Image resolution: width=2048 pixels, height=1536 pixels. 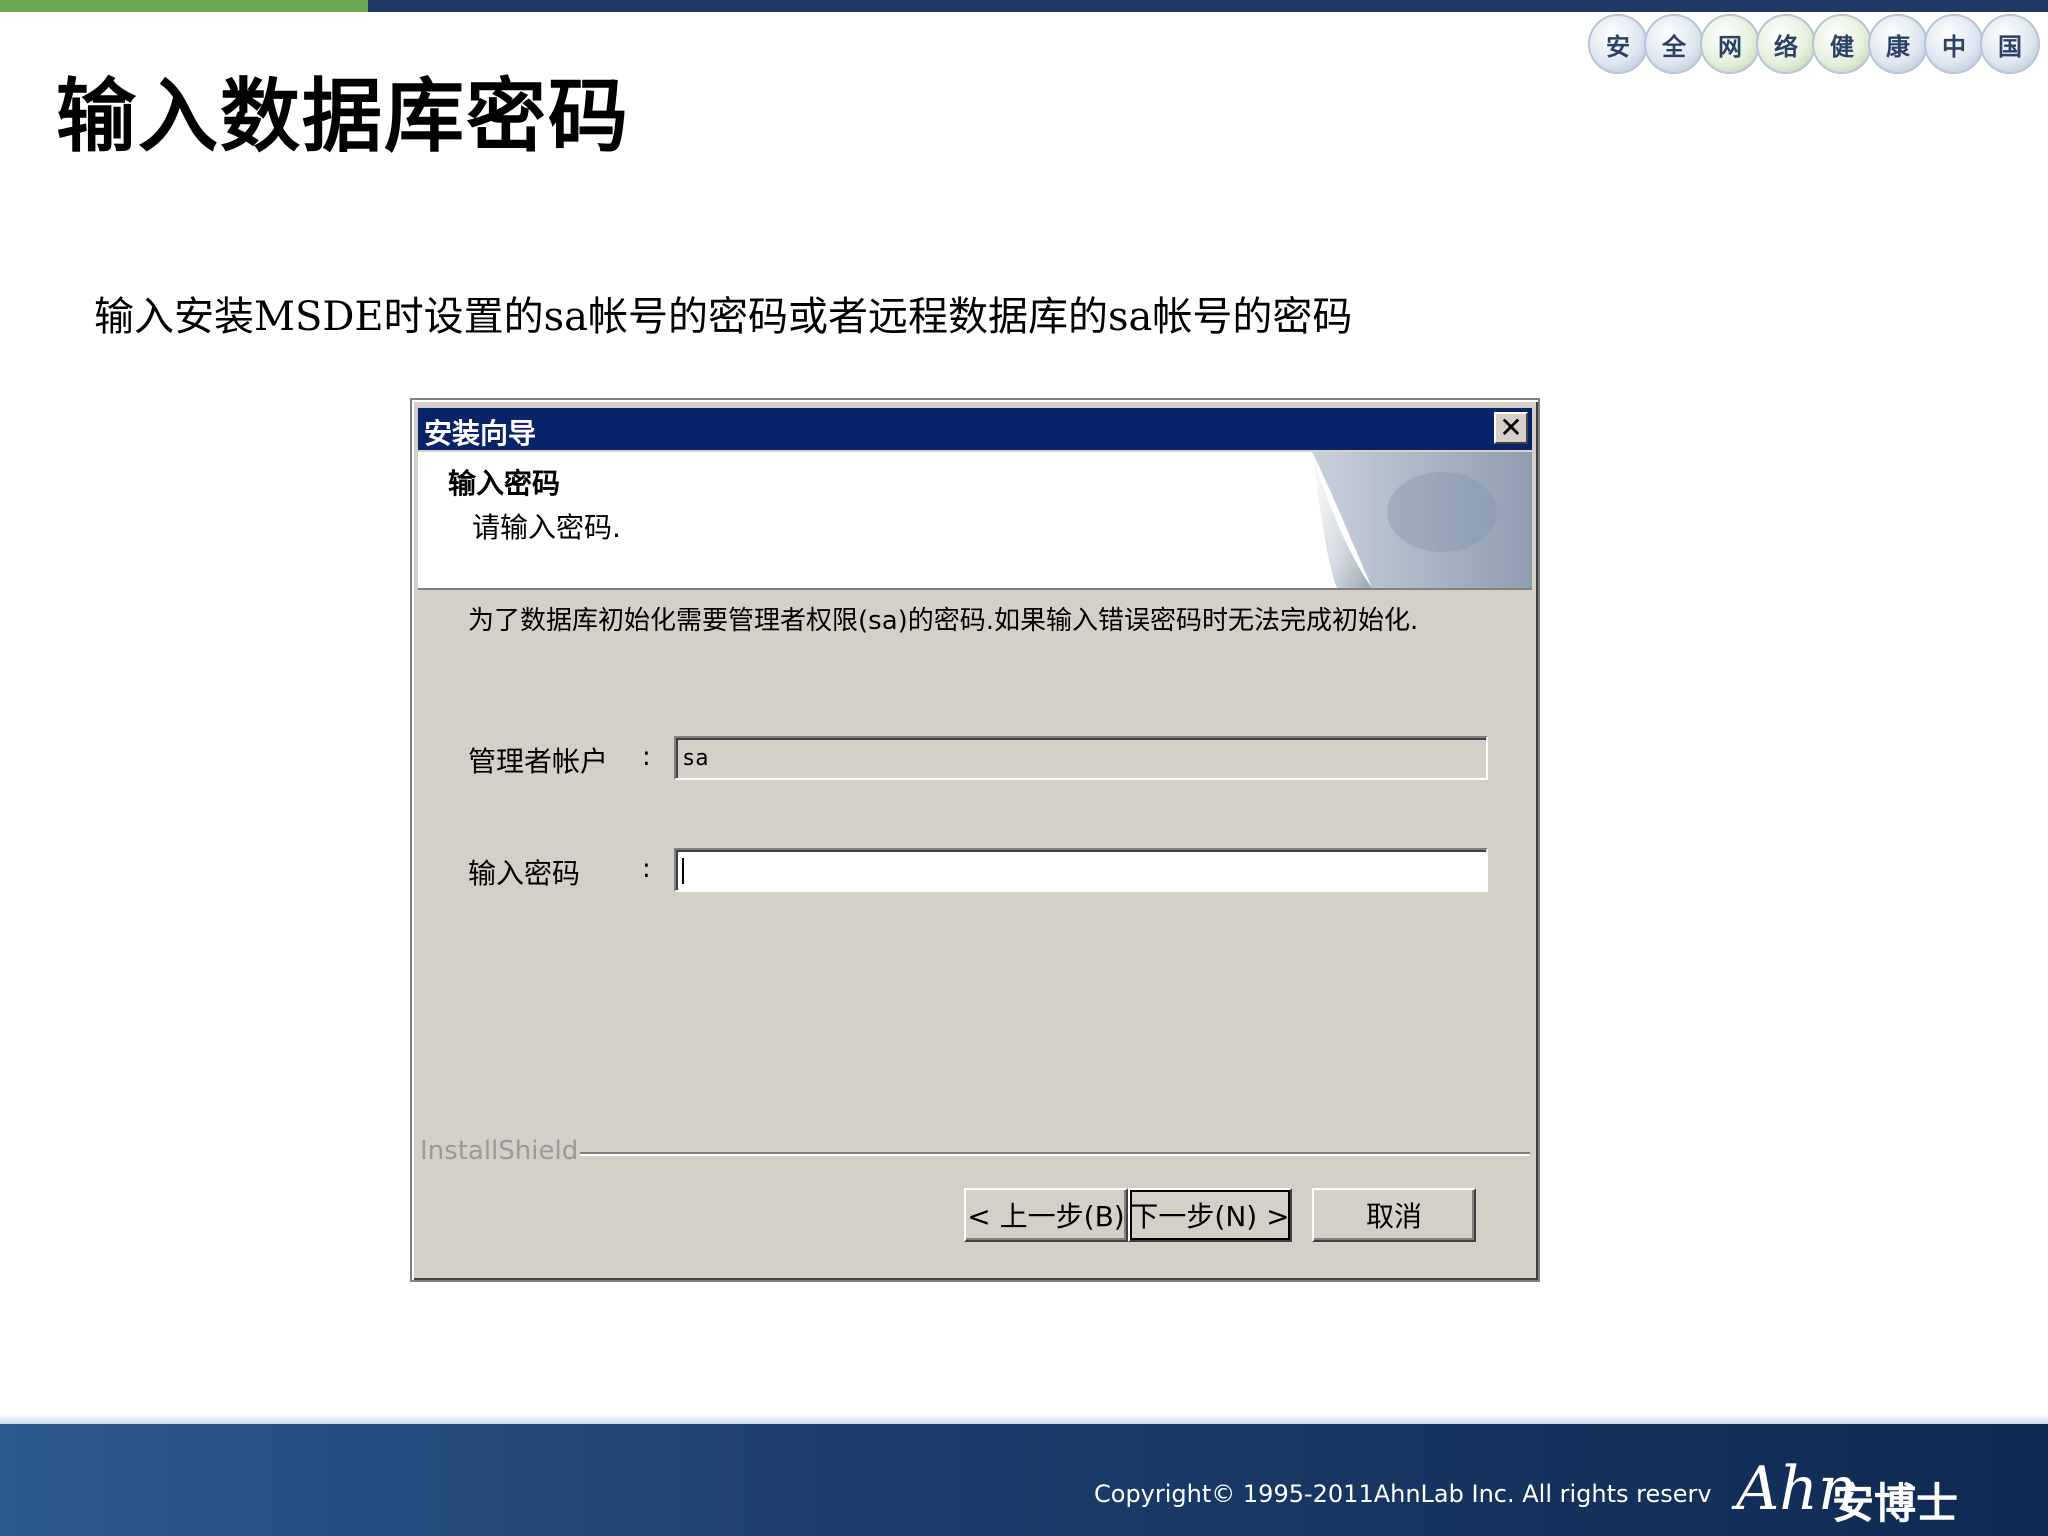 I want to click on ahnlab-logo-cn: 安博士, so click(x=1895, y=1503).